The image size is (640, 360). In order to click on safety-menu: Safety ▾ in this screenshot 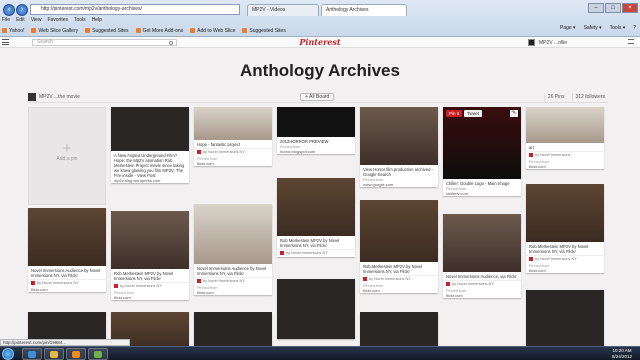, I will do `click(593, 28)`.